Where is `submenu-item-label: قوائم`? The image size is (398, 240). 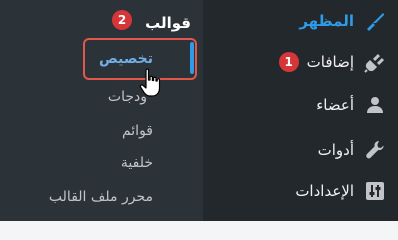 submenu-item-label: قوائم is located at coordinates (137, 131).